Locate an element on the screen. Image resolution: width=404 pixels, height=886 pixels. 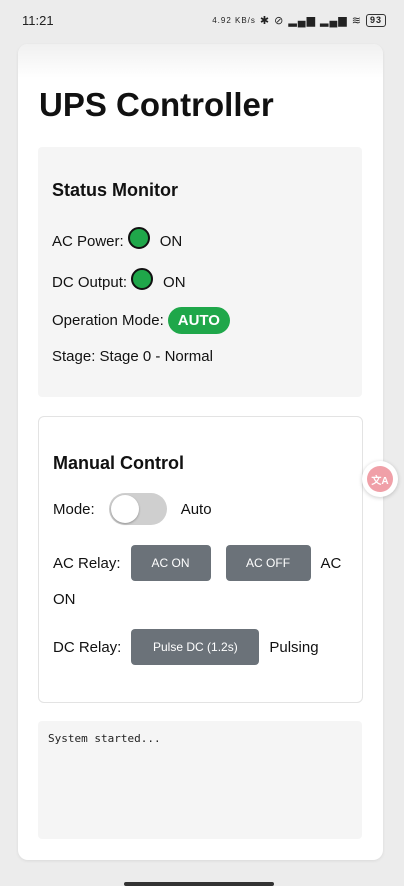
battery-icon: 93 is located at coordinates (375, 20).